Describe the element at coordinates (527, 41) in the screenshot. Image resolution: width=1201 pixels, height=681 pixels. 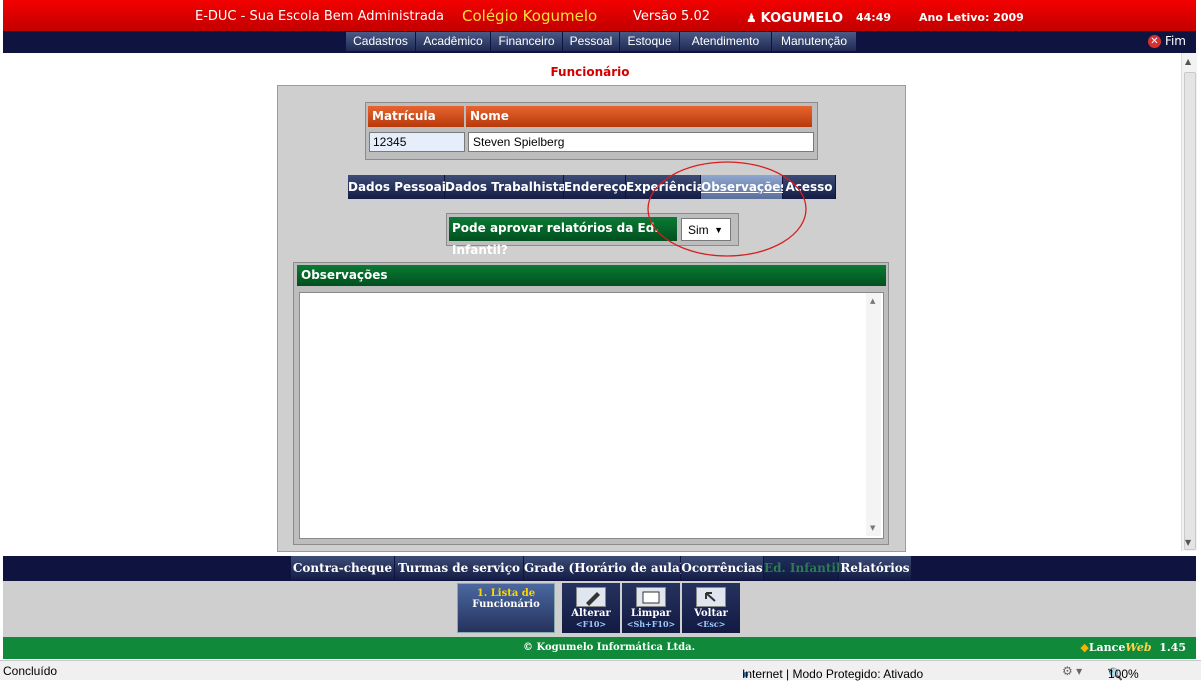
I see `menu-financeiro: Financeiro` at that location.